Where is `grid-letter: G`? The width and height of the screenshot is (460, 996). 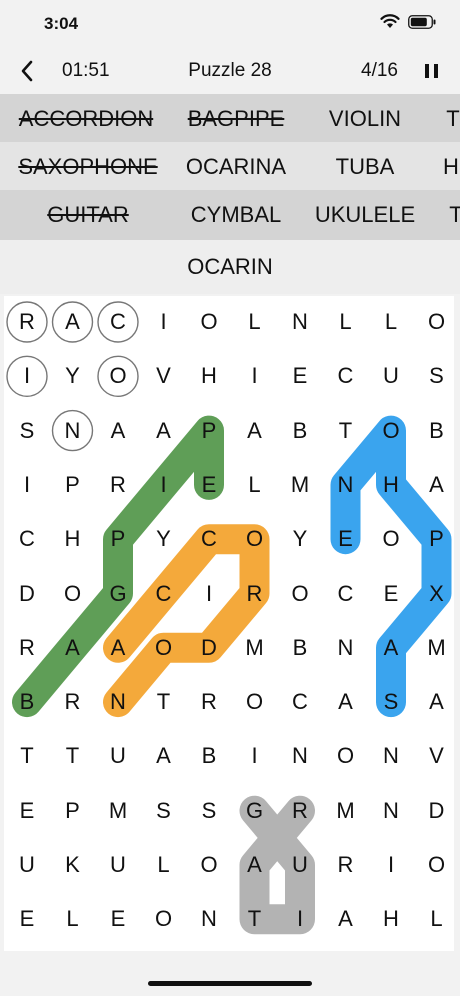 grid-letter: G is located at coordinates (118, 594).